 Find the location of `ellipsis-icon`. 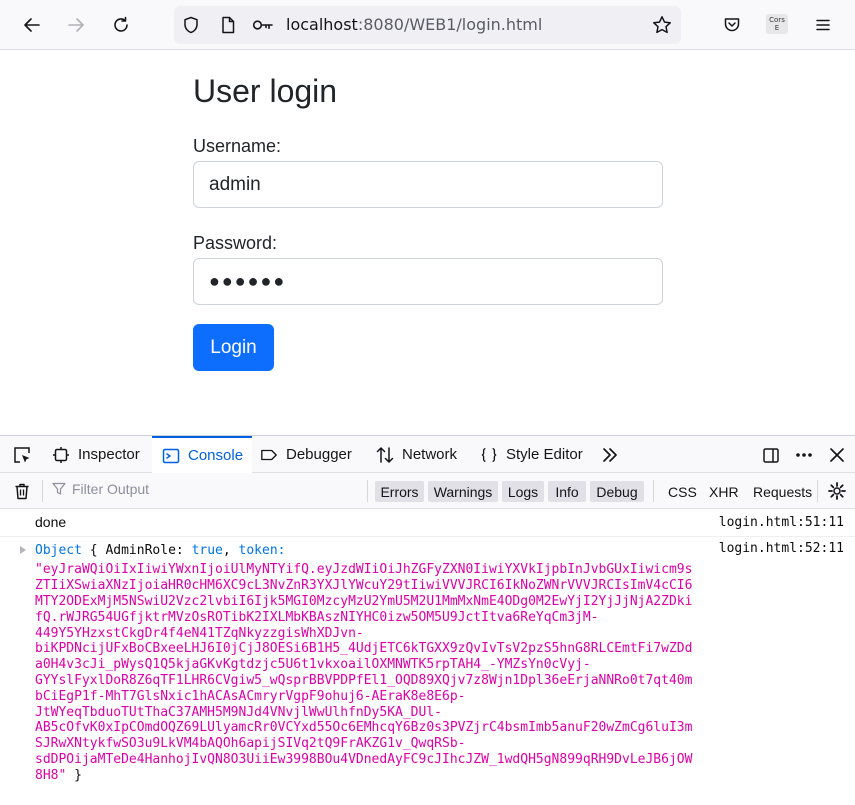

ellipsis-icon is located at coordinates (804, 455).